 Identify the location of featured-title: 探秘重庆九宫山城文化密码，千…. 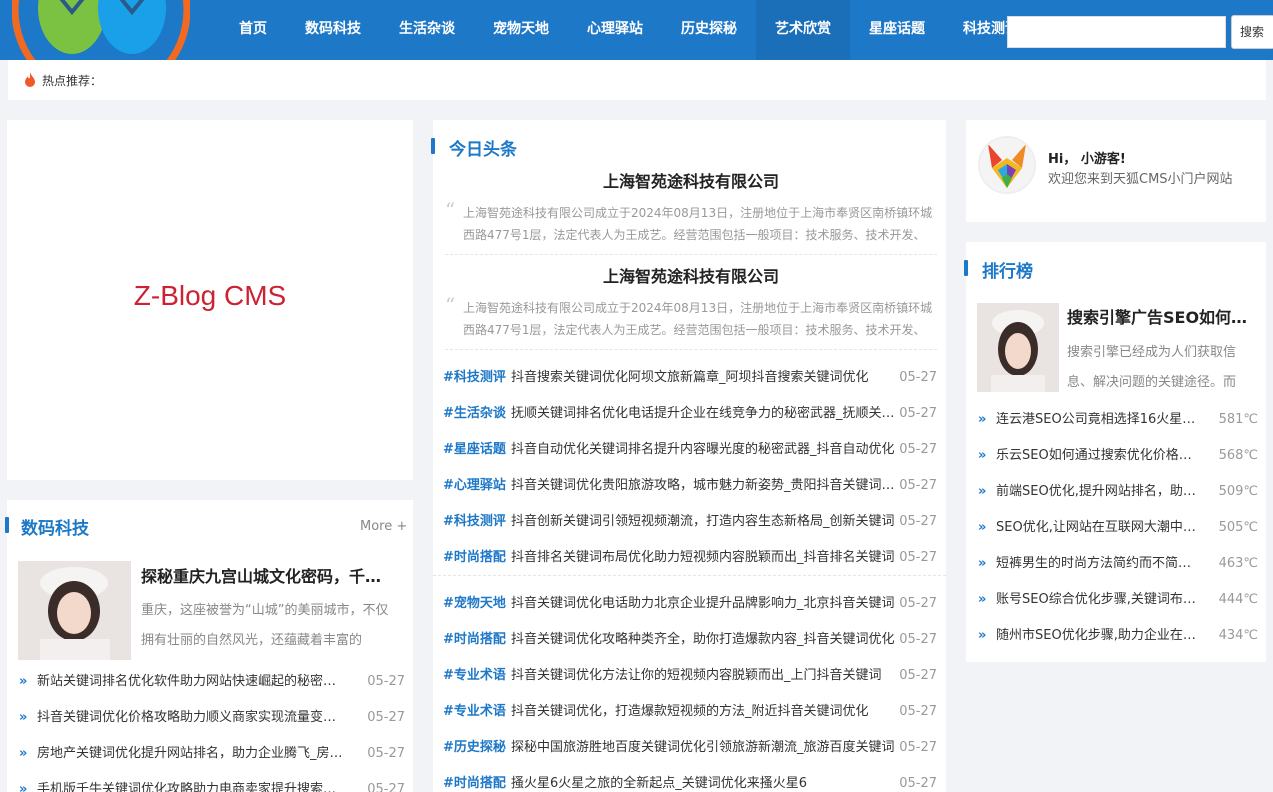
(272, 575).